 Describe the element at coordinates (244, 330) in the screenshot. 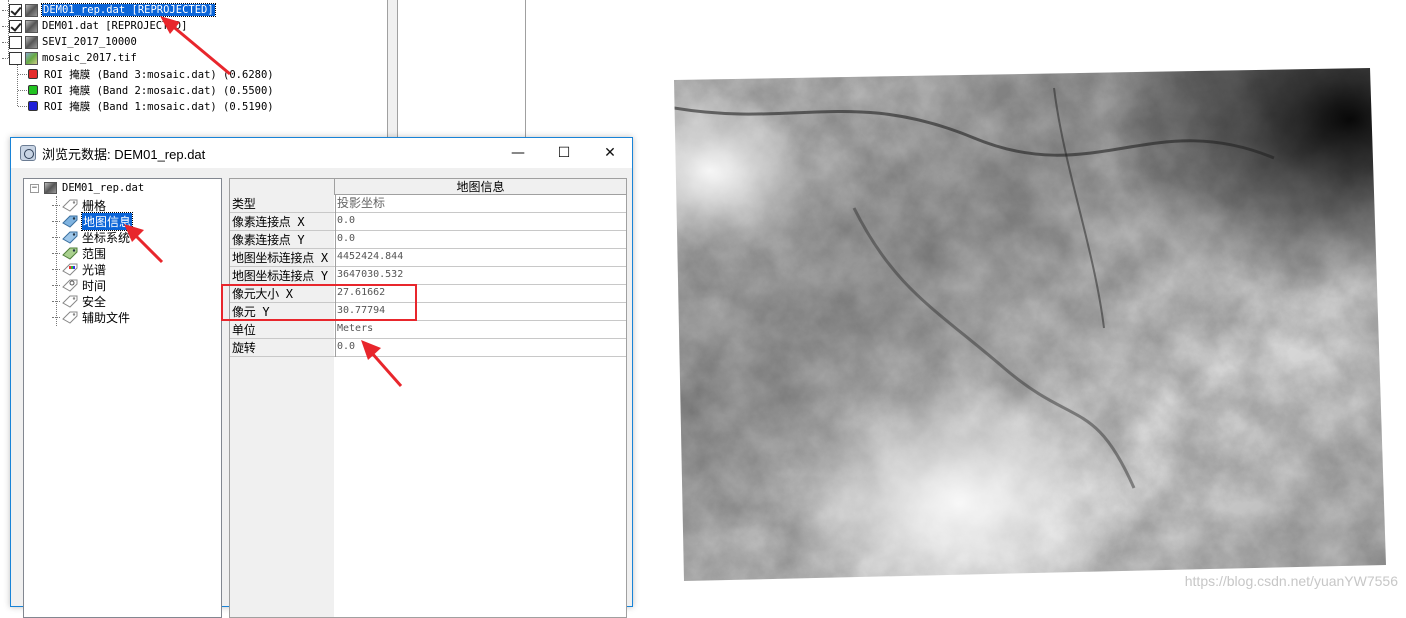

I see `grid-key: 单位` at that location.